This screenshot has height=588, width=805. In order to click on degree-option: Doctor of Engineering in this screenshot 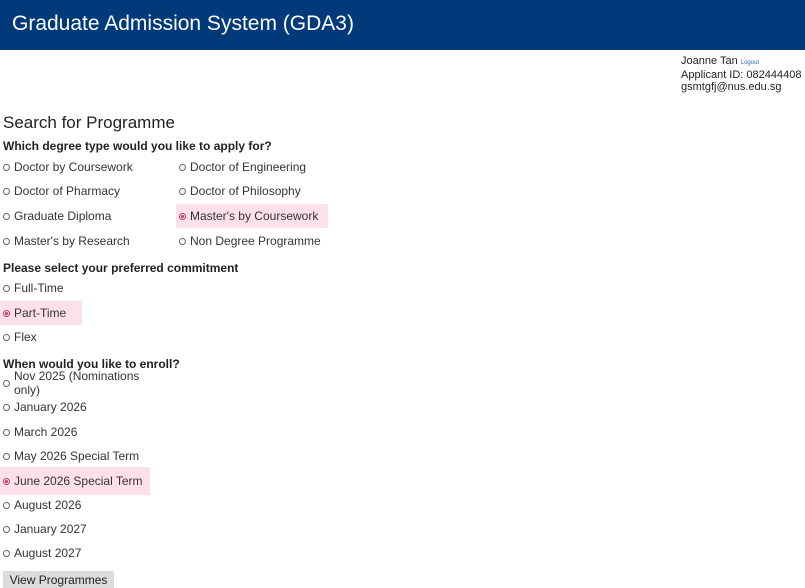, I will do `click(252, 167)`.